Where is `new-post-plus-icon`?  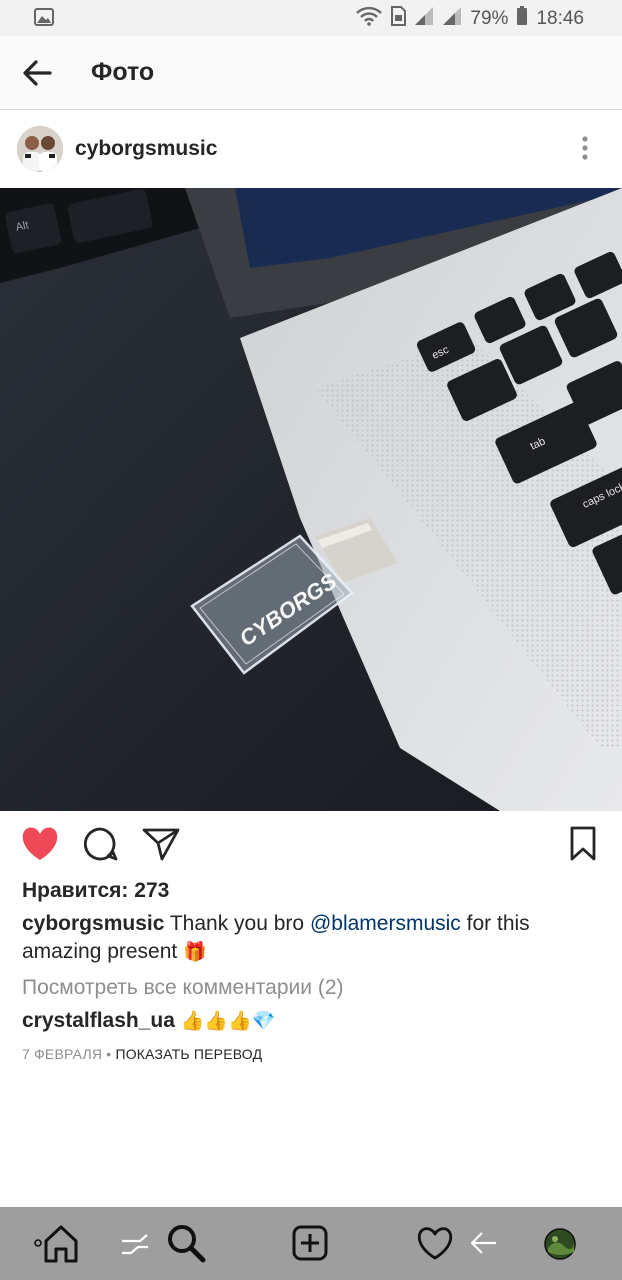 new-post-plus-icon is located at coordinates (310, 1245).